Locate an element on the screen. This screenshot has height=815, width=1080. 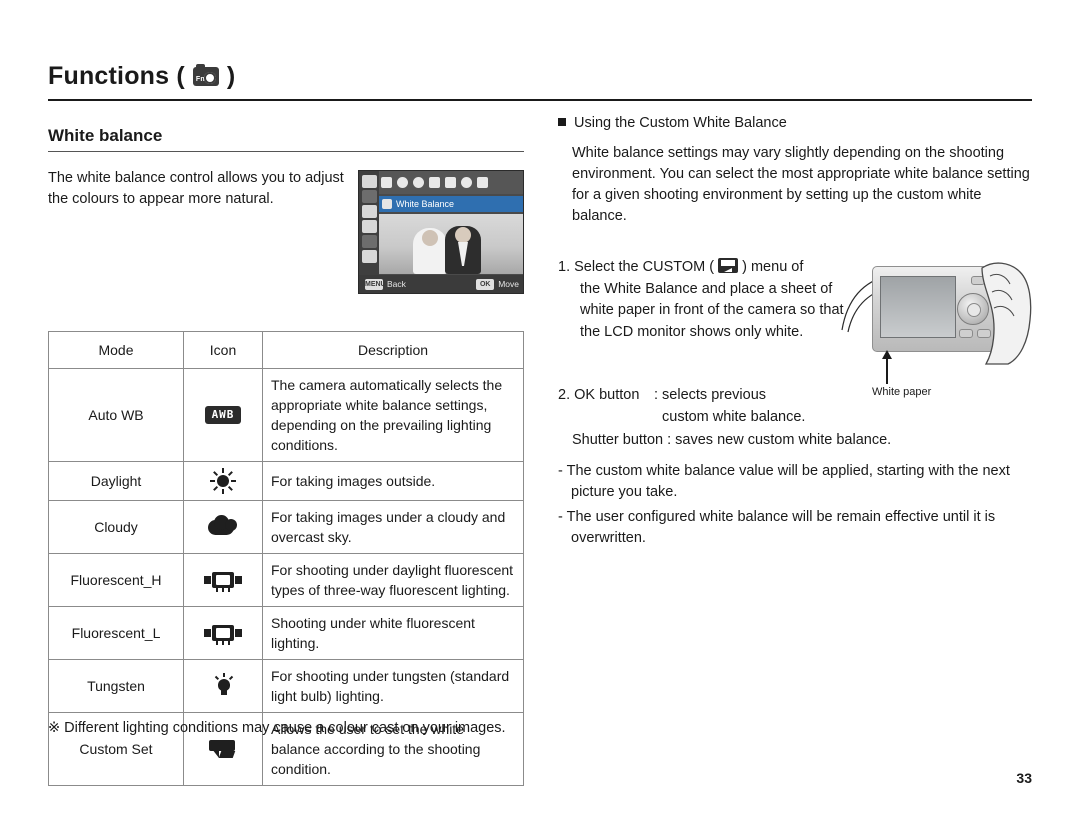
cell-mode: Fluorescent_H is located at coordinates (116, 580).